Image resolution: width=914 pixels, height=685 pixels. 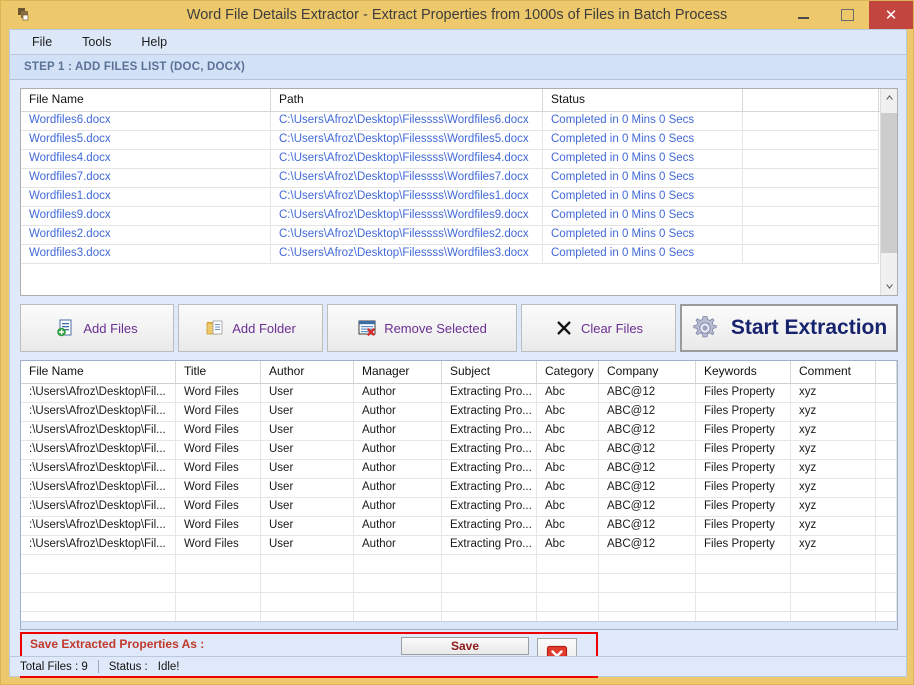 I want to click on file-list-col-path: Path, so click(x=407, y=100).